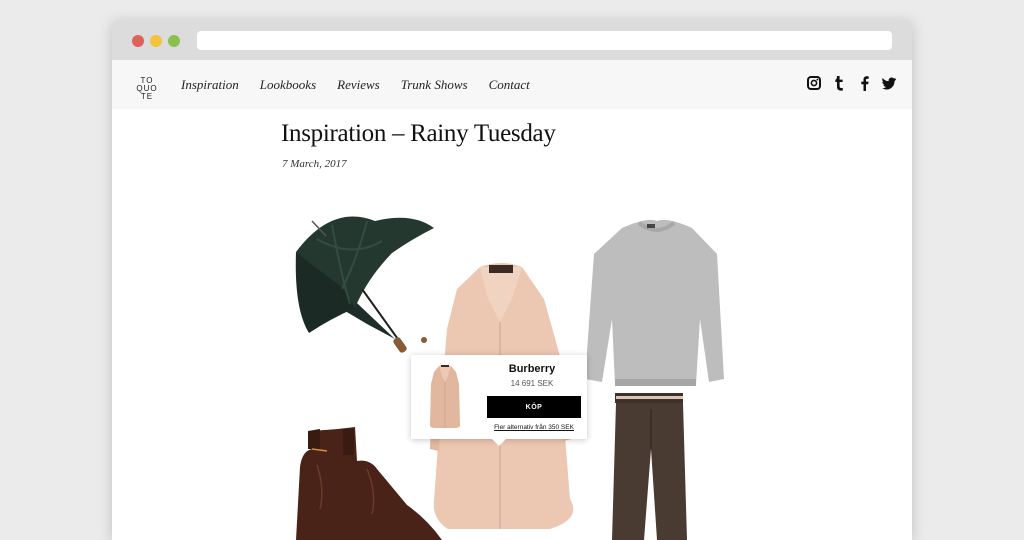 The width and height of the screenshot is (1024, 540). What do you see at coordinates (156, 41) in the screenshot?
I see `minimize-window-button` at bounding box center [156, 41].